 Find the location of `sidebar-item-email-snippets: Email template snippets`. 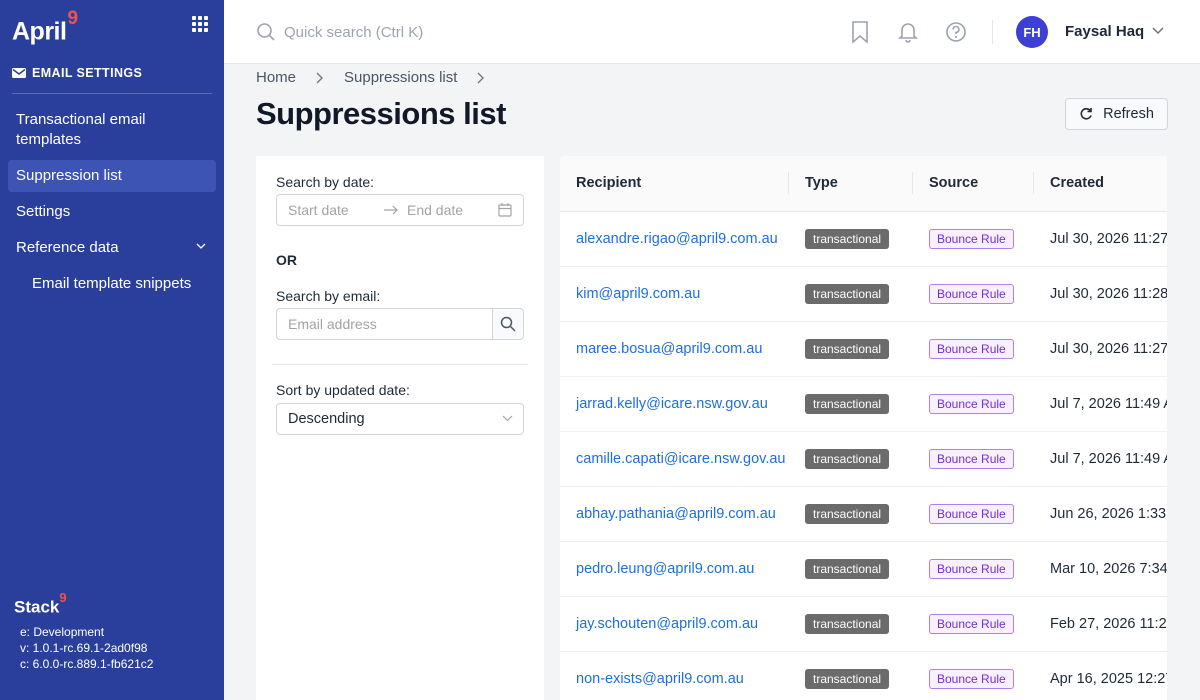

sidebar-item-email-snippets: Email template snippets is located at coordinates (112, 284).